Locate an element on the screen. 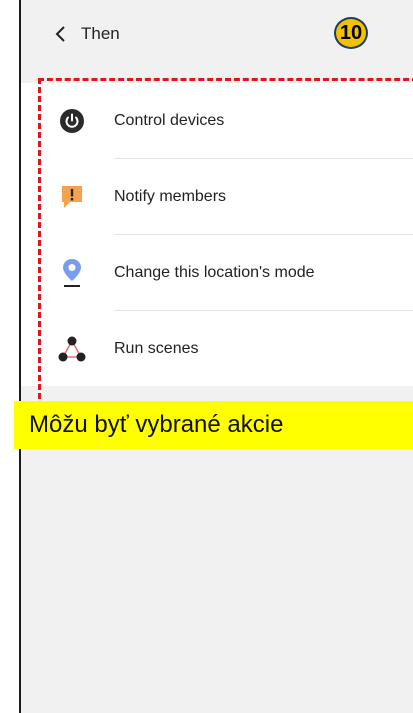 The height and width of the screenshot is (713, 413). location-pin-icon is located at coordinates (72, 273).